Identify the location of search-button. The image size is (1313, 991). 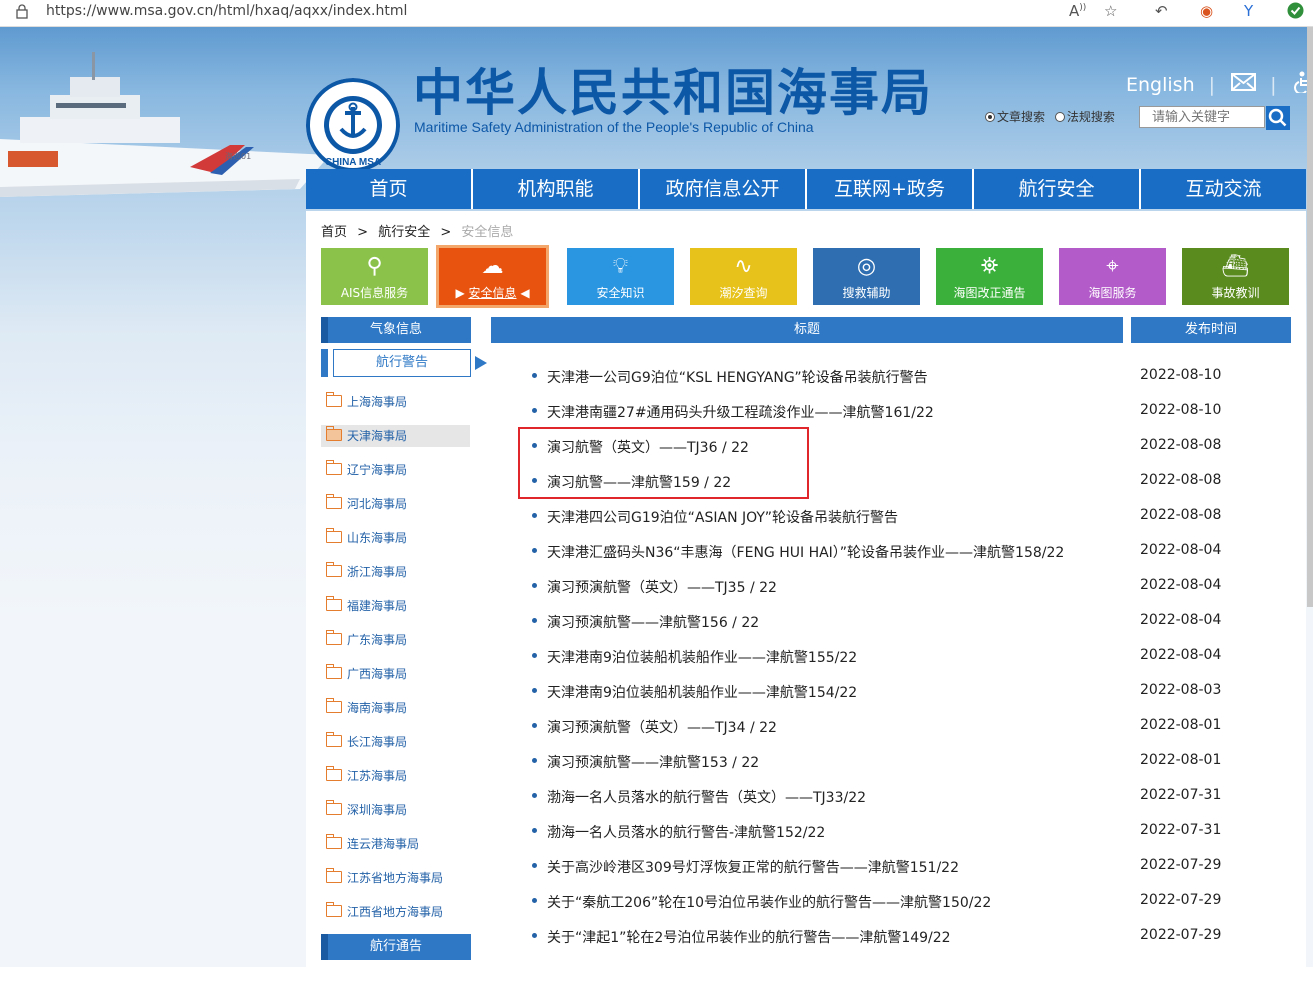
(1278, 118).